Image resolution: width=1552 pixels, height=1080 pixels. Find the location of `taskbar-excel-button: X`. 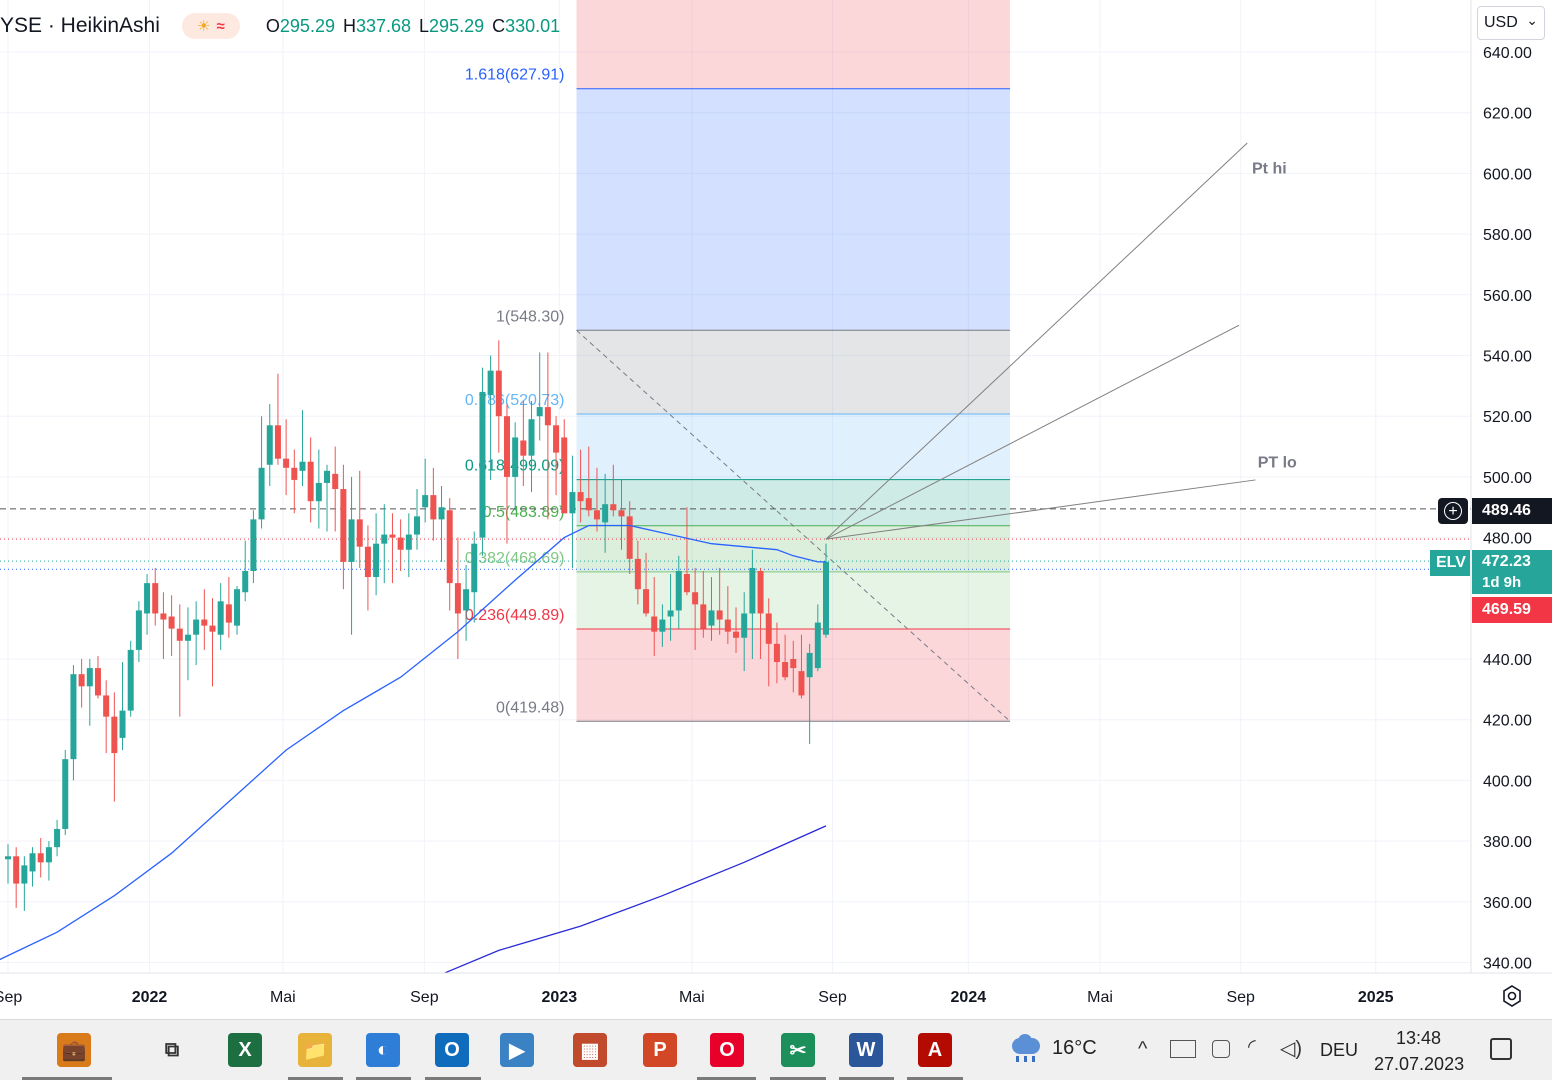

taskbar-excel-button: X is located at coordinates (245, 1050).